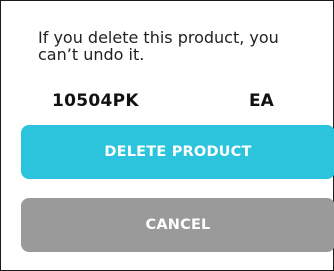 The width and height of the screenshot is (334, 271). I want to click on cancel-label: CANCEL, so click(178, 225).